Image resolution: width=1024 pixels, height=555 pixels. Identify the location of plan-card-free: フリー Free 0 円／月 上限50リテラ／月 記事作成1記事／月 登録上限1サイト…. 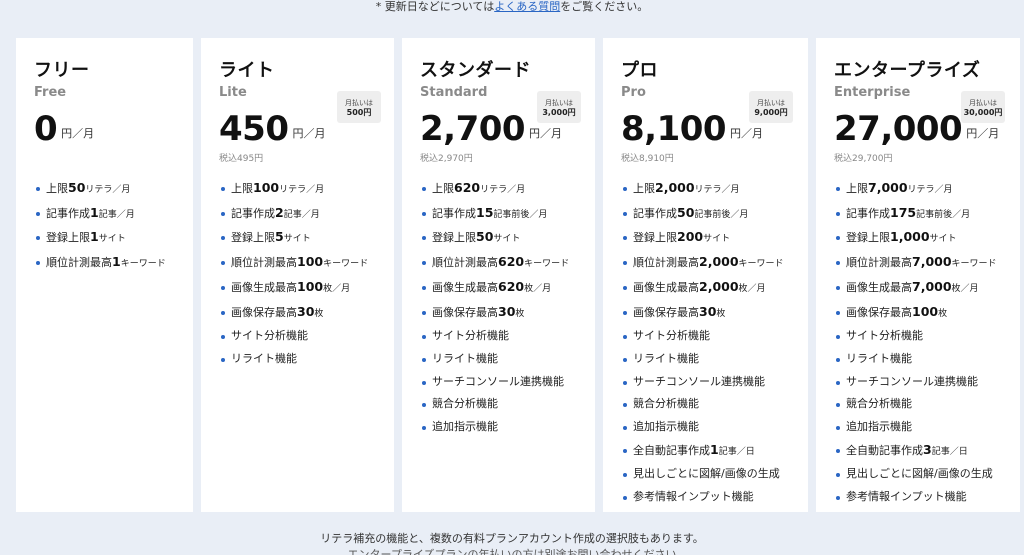
(104, 275).